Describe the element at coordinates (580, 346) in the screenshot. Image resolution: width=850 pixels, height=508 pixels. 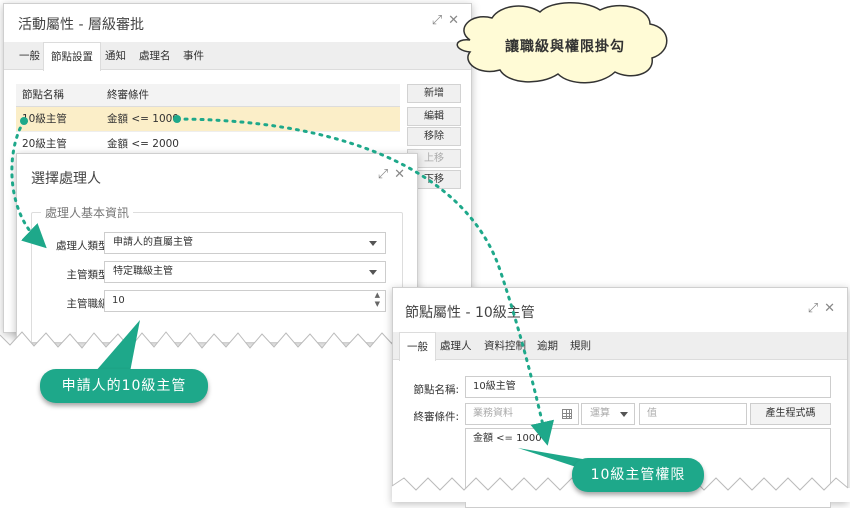
I see `tab-rules: 規則` at that location.